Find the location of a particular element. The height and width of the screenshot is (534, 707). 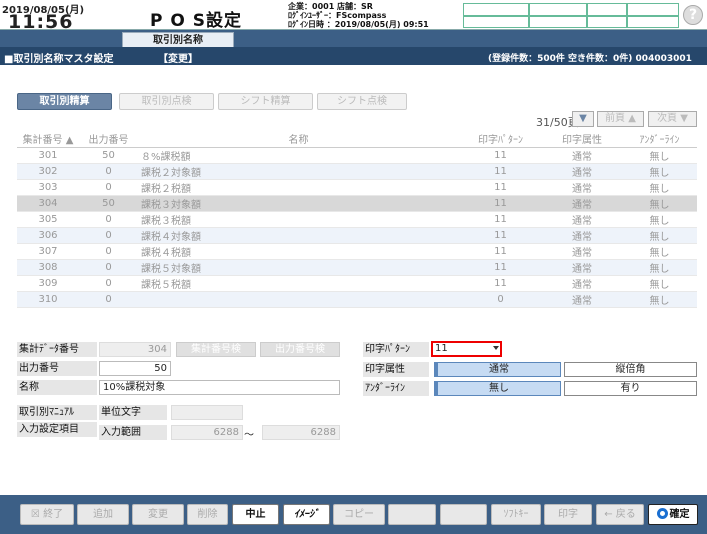

underline-yes-option: 有り is located at coordinates (630, 388).